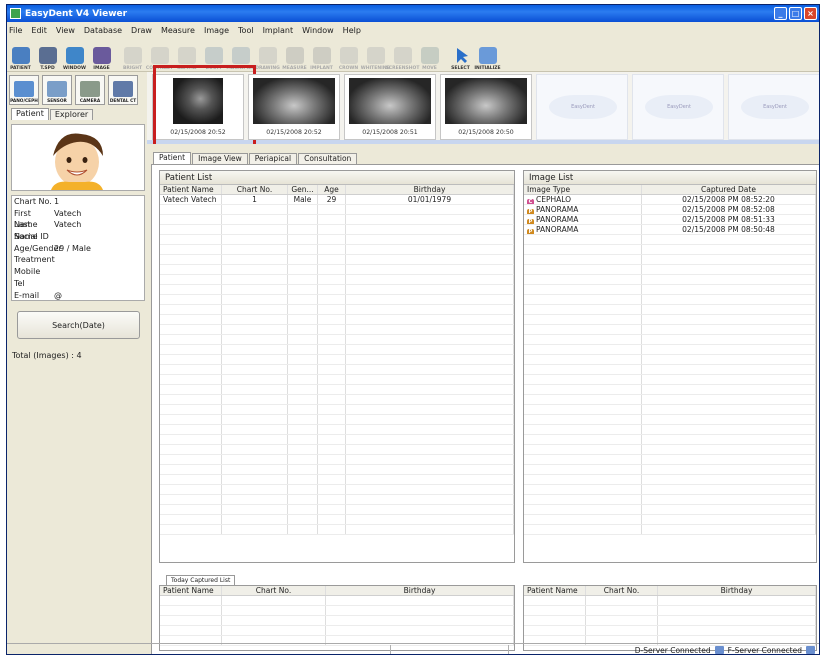  I want to click on toolbar-drawing-button: DRAWING, so click(267, 55).